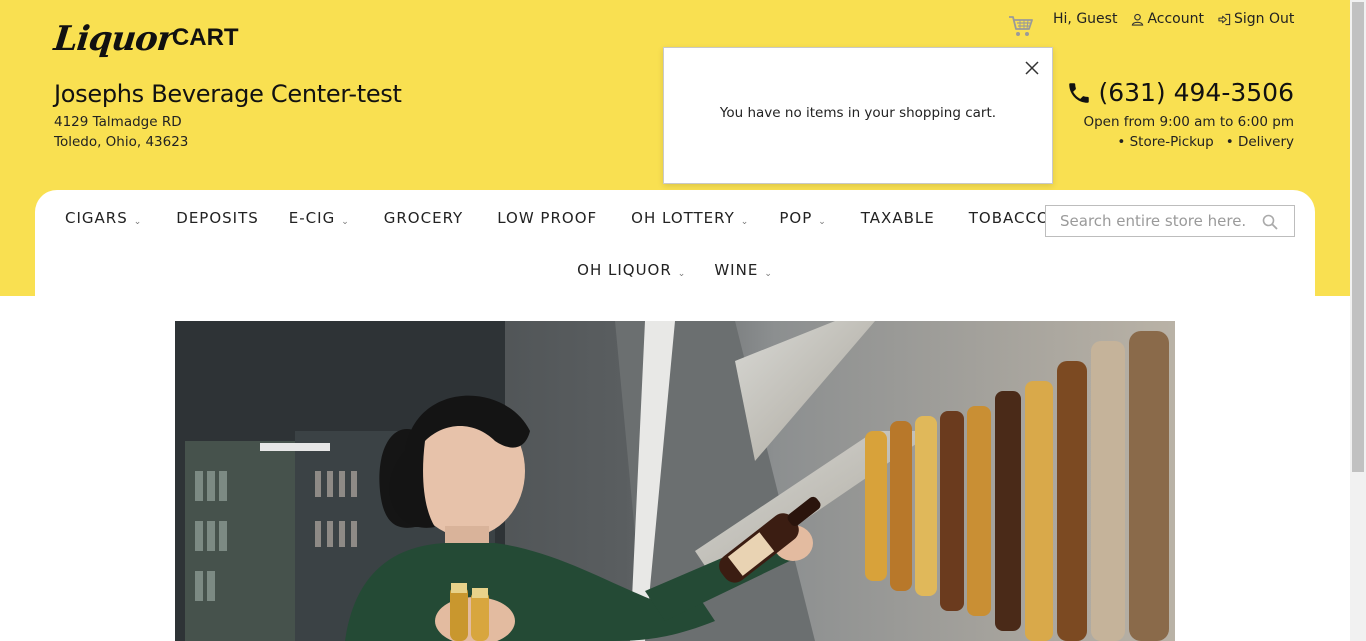 Image resolution: width=1366 pixels, height=641 pixels. I want to click on nav-row-secondary: OH LIQUOR ⌄ WINE ⌄, so click(675, 270).